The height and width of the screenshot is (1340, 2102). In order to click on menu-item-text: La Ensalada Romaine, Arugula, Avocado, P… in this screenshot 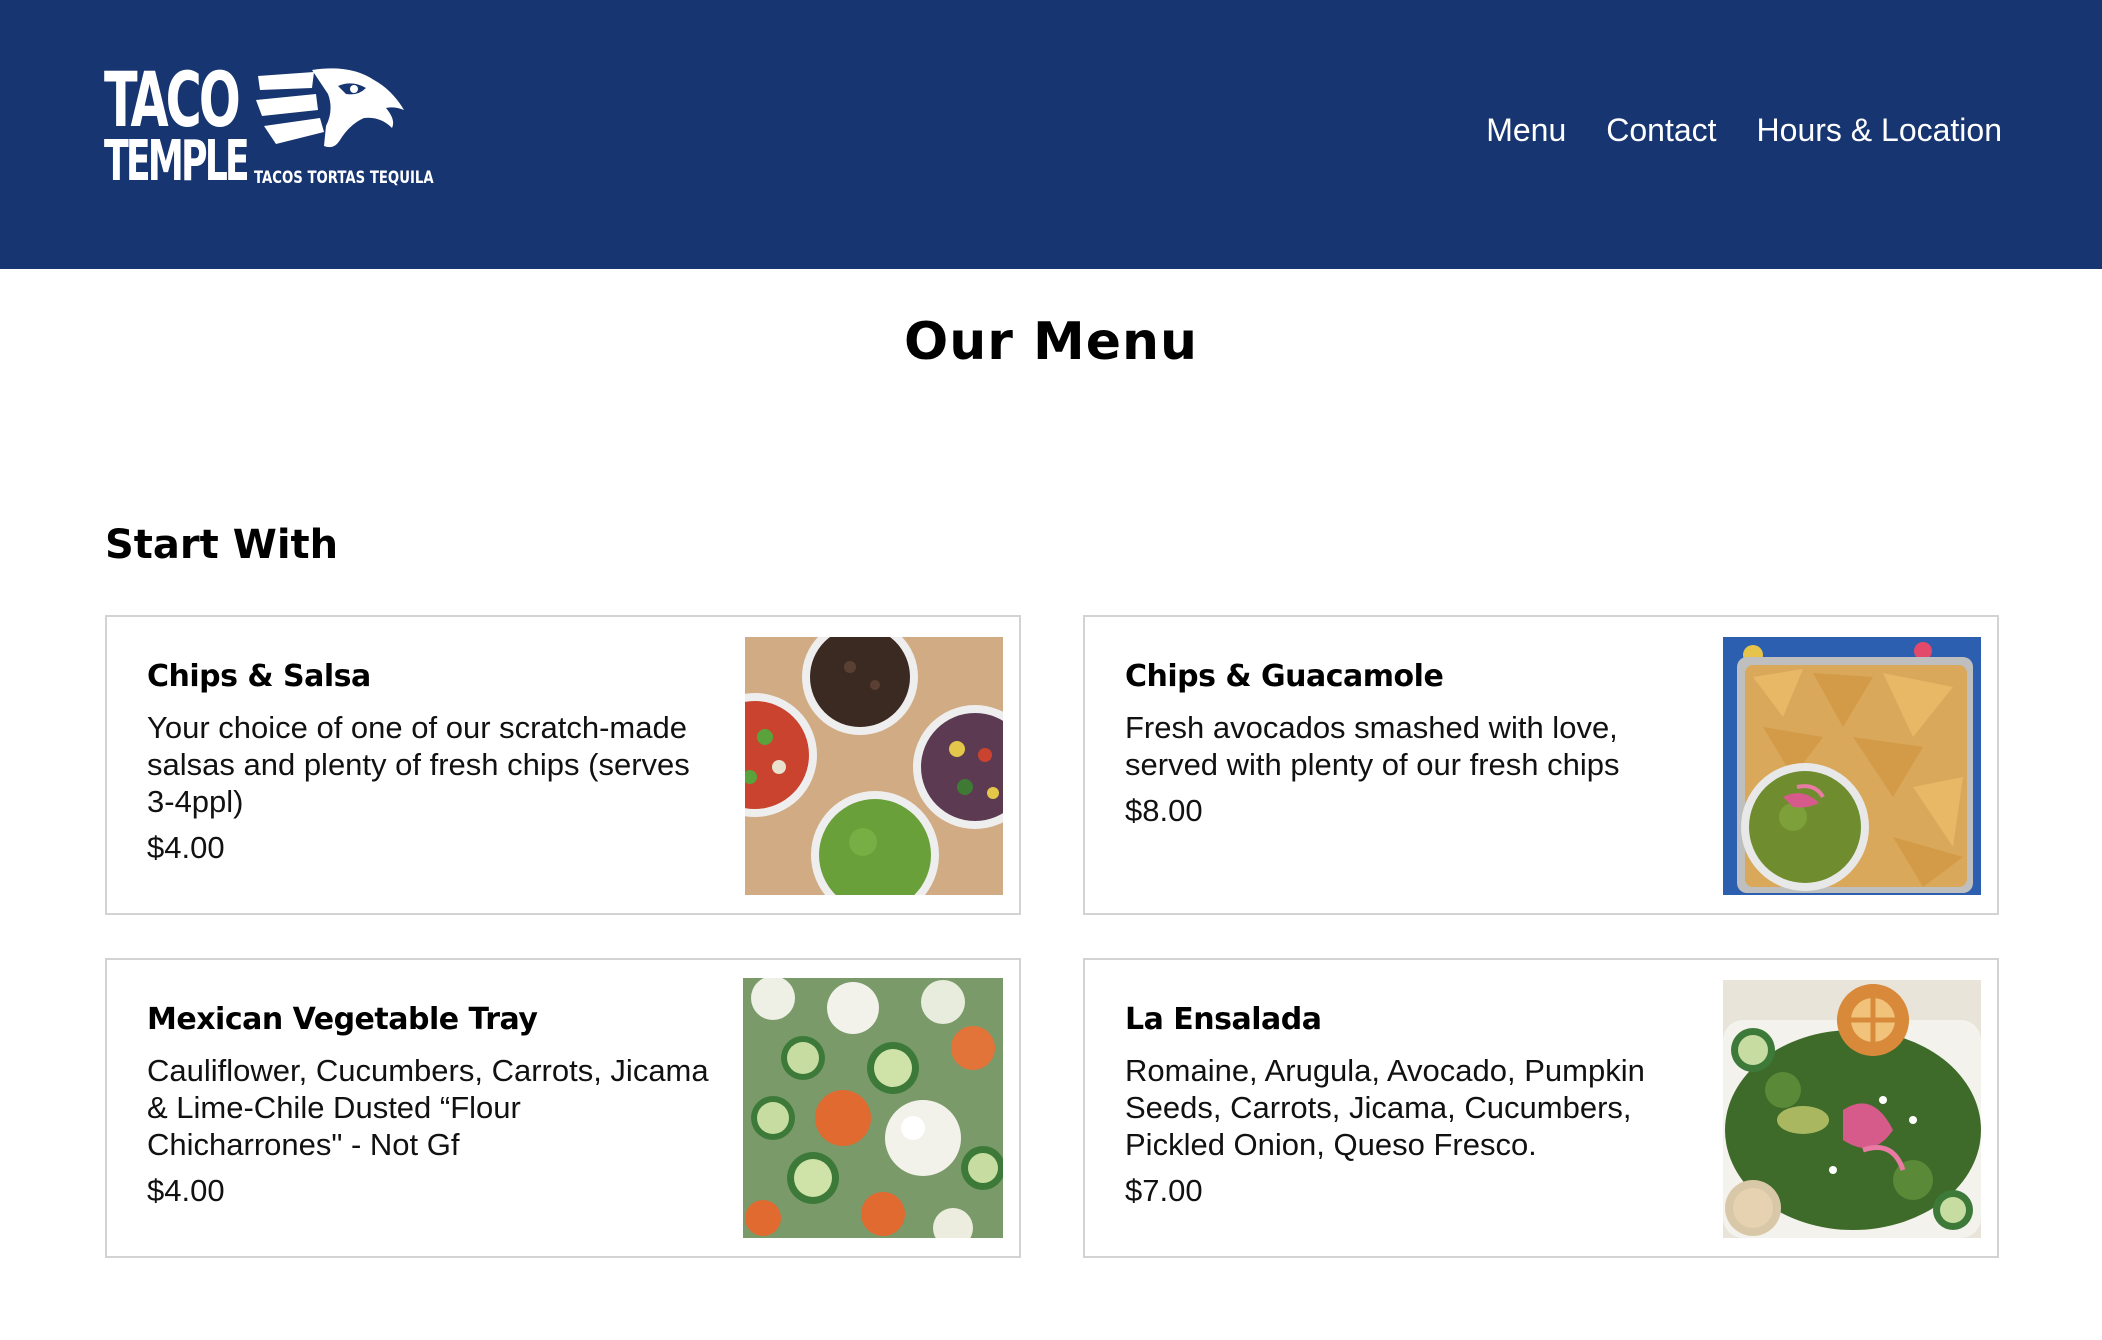, I will do `click(1410, 1106)`.